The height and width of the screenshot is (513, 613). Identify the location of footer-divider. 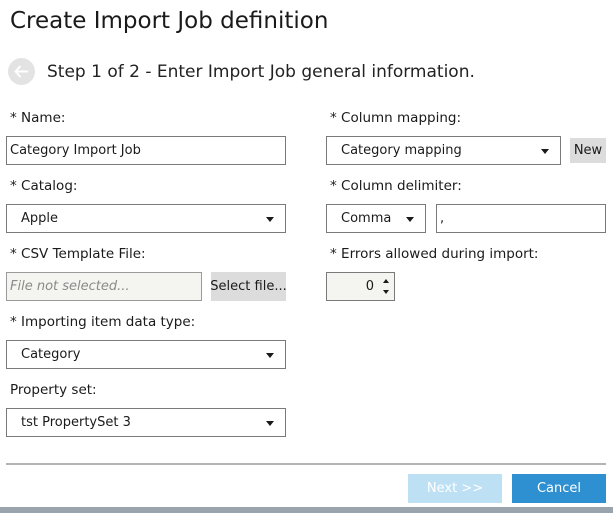
(306, 464).